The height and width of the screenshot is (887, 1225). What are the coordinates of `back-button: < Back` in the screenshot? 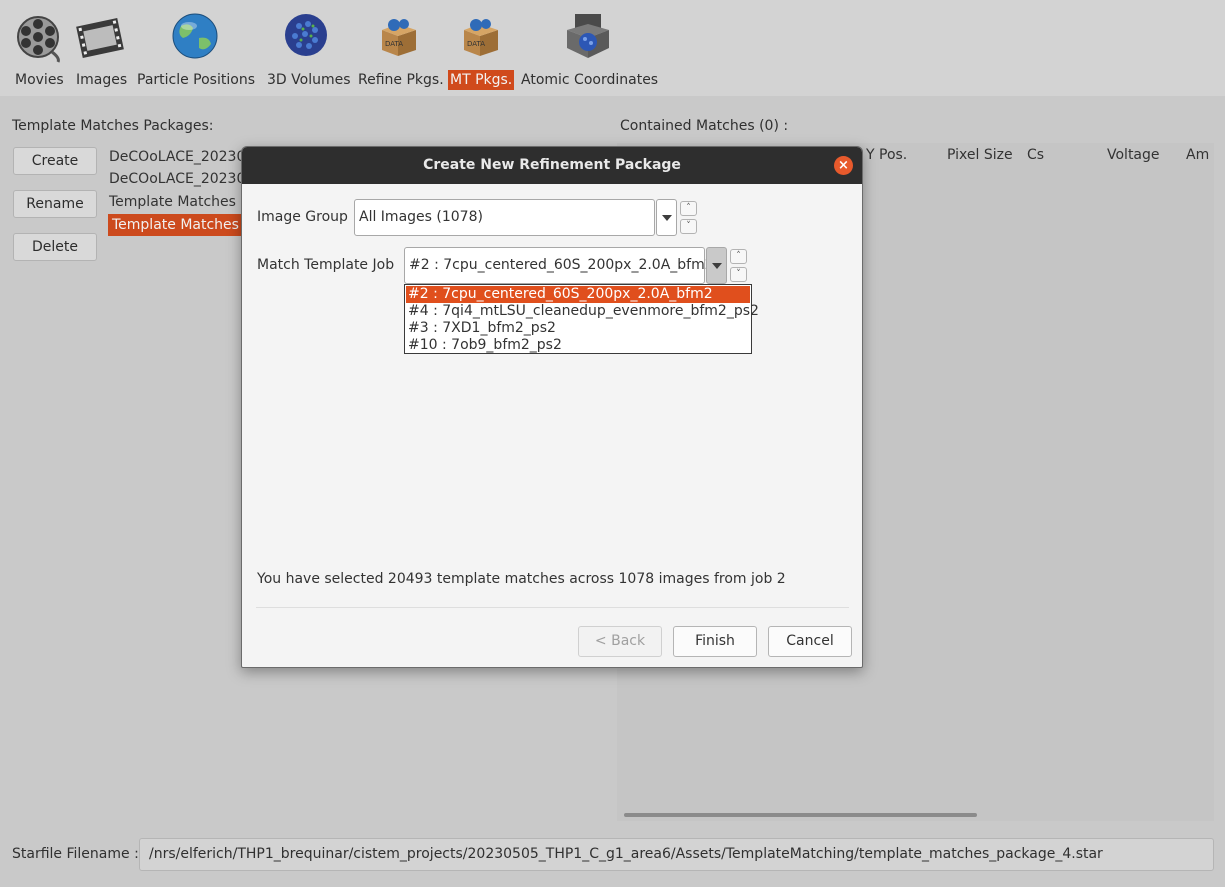 It's located at (620, 641).